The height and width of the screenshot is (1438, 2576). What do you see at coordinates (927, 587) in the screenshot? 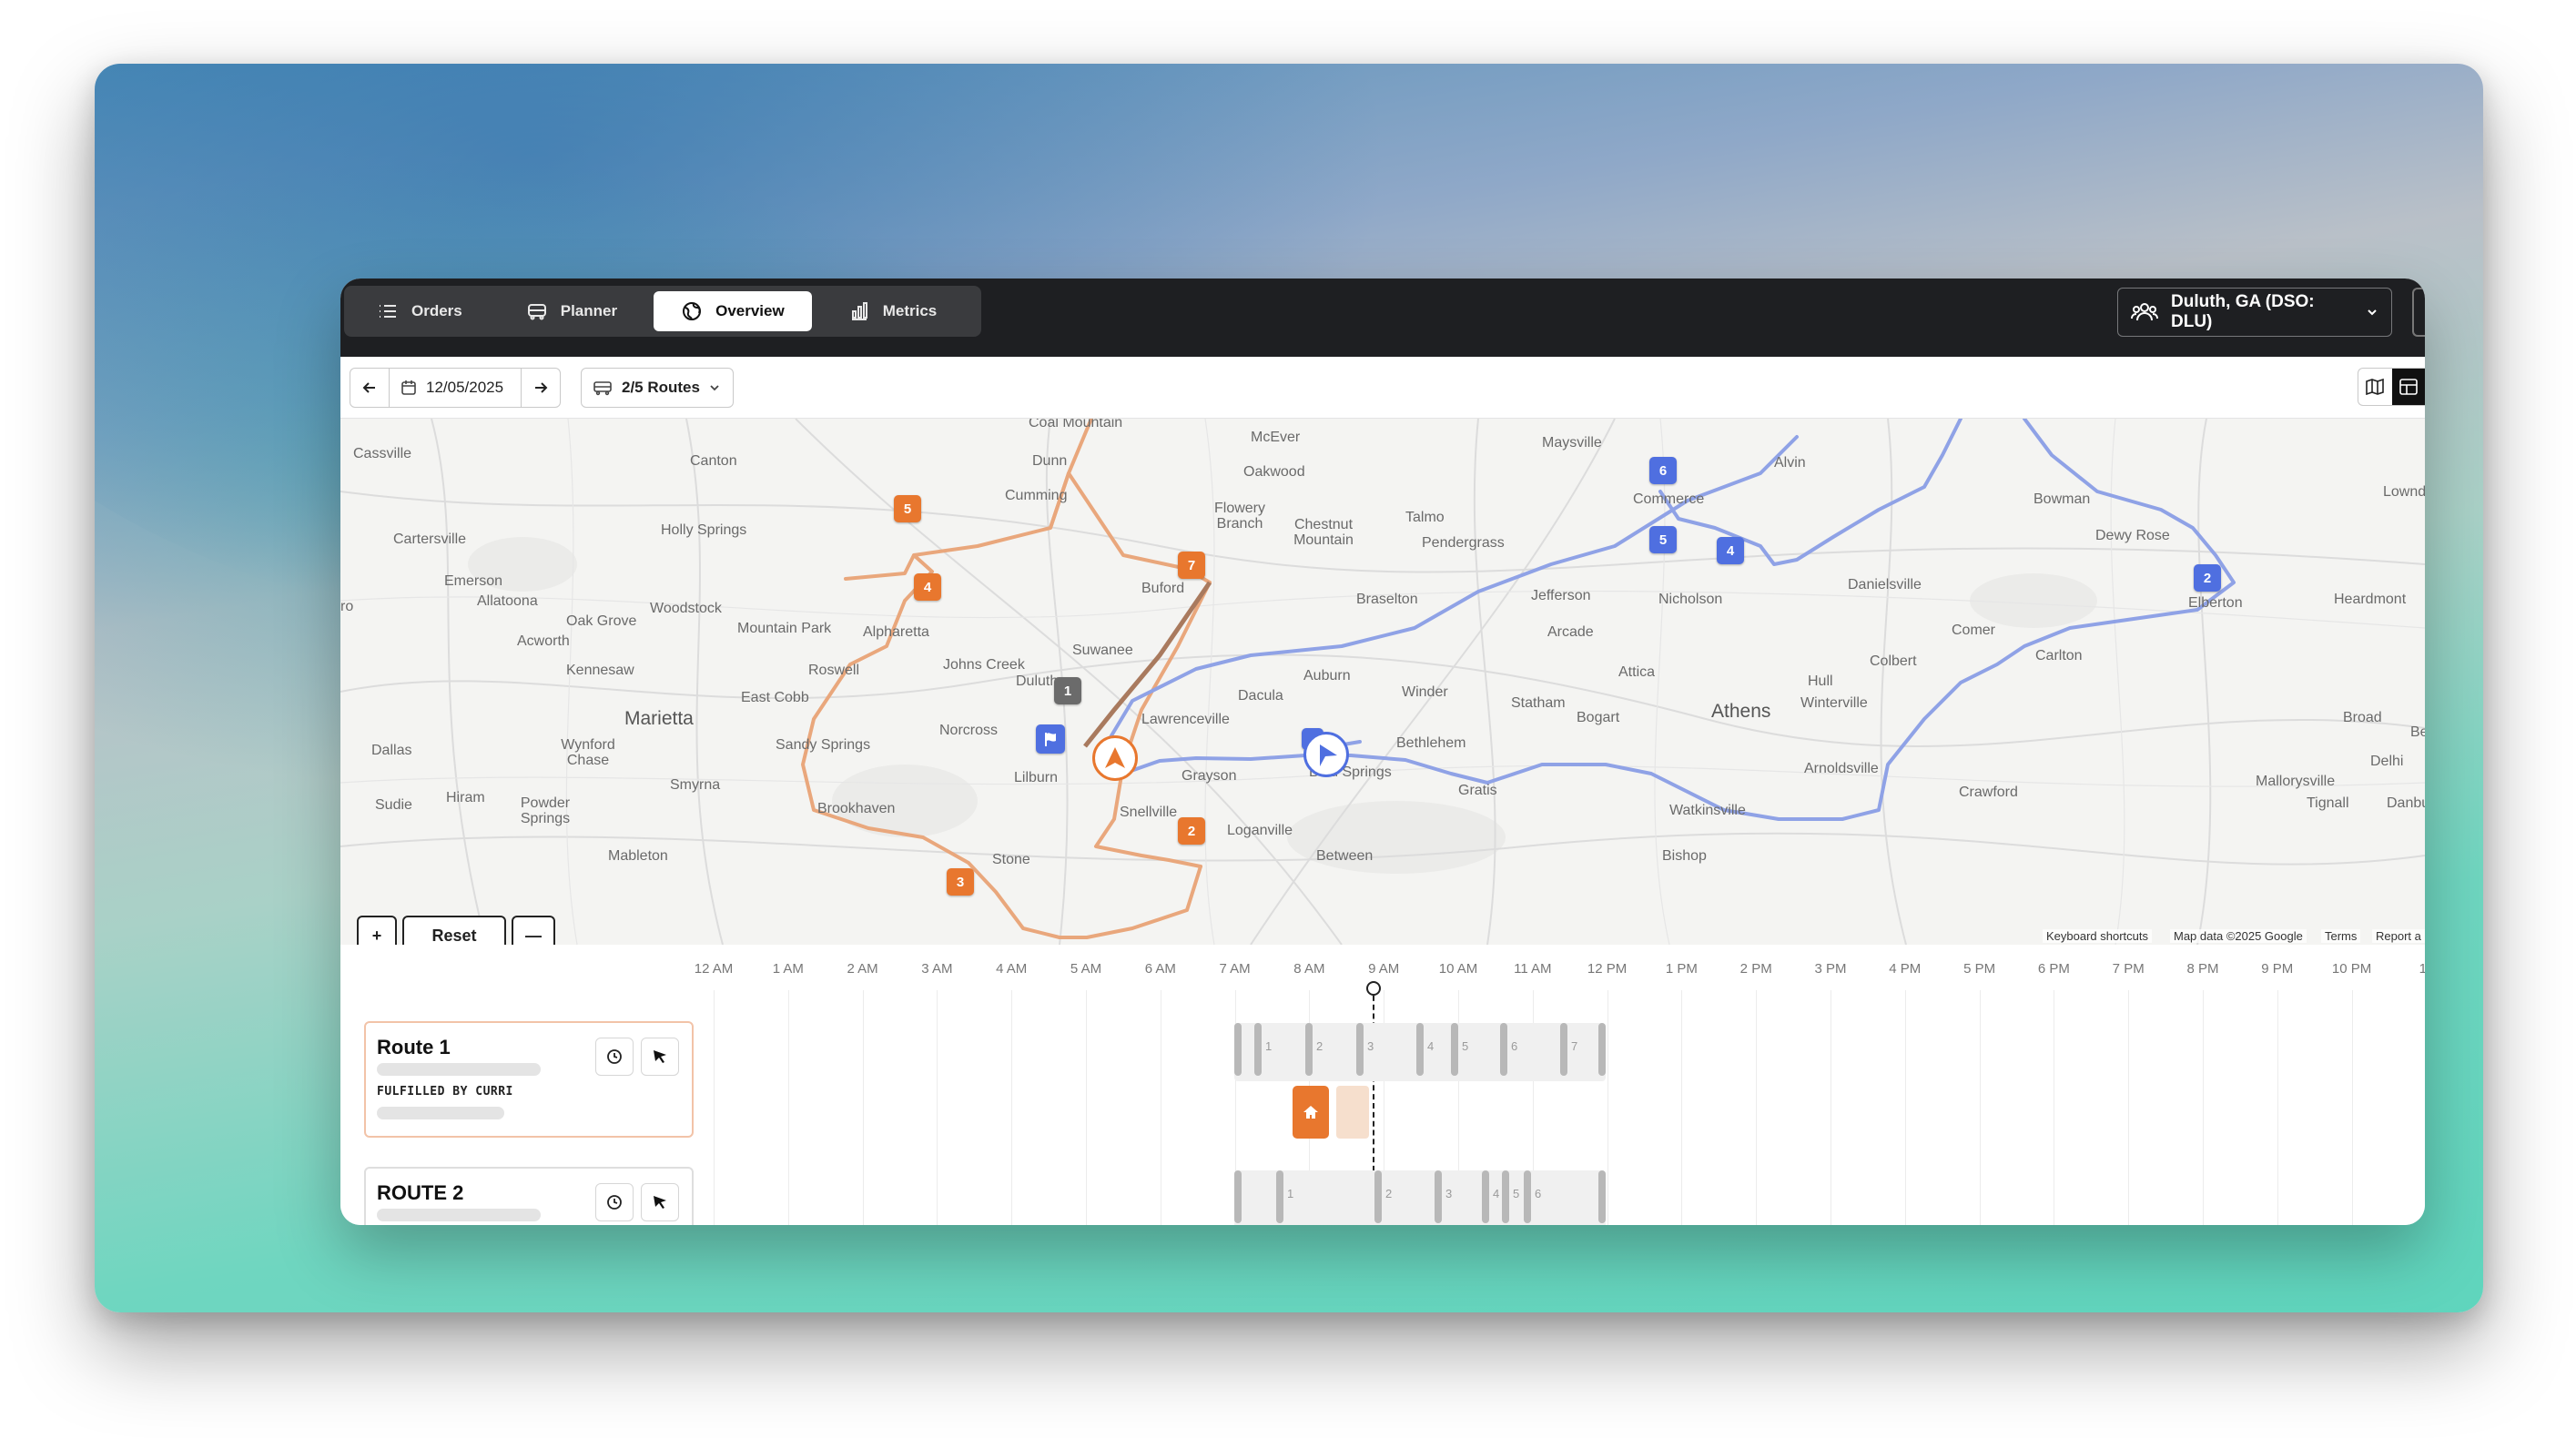
I see `route1-stop-marker: 4` at bounding box center [927, 587].